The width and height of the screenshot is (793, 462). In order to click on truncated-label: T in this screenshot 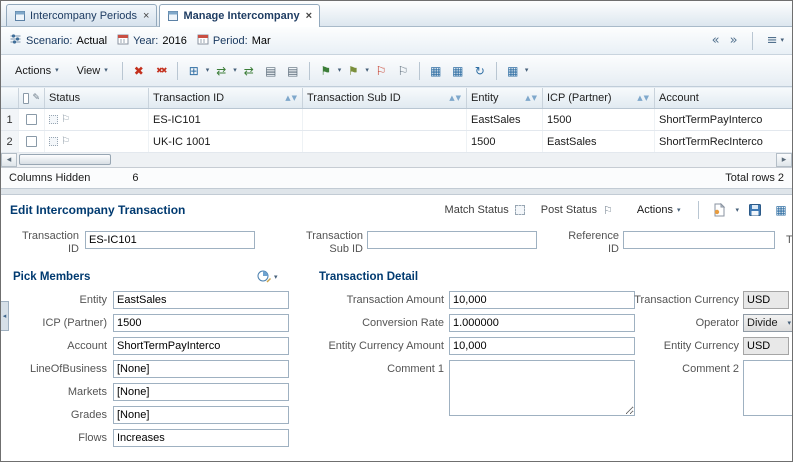, I will do `click(789, 240)`.